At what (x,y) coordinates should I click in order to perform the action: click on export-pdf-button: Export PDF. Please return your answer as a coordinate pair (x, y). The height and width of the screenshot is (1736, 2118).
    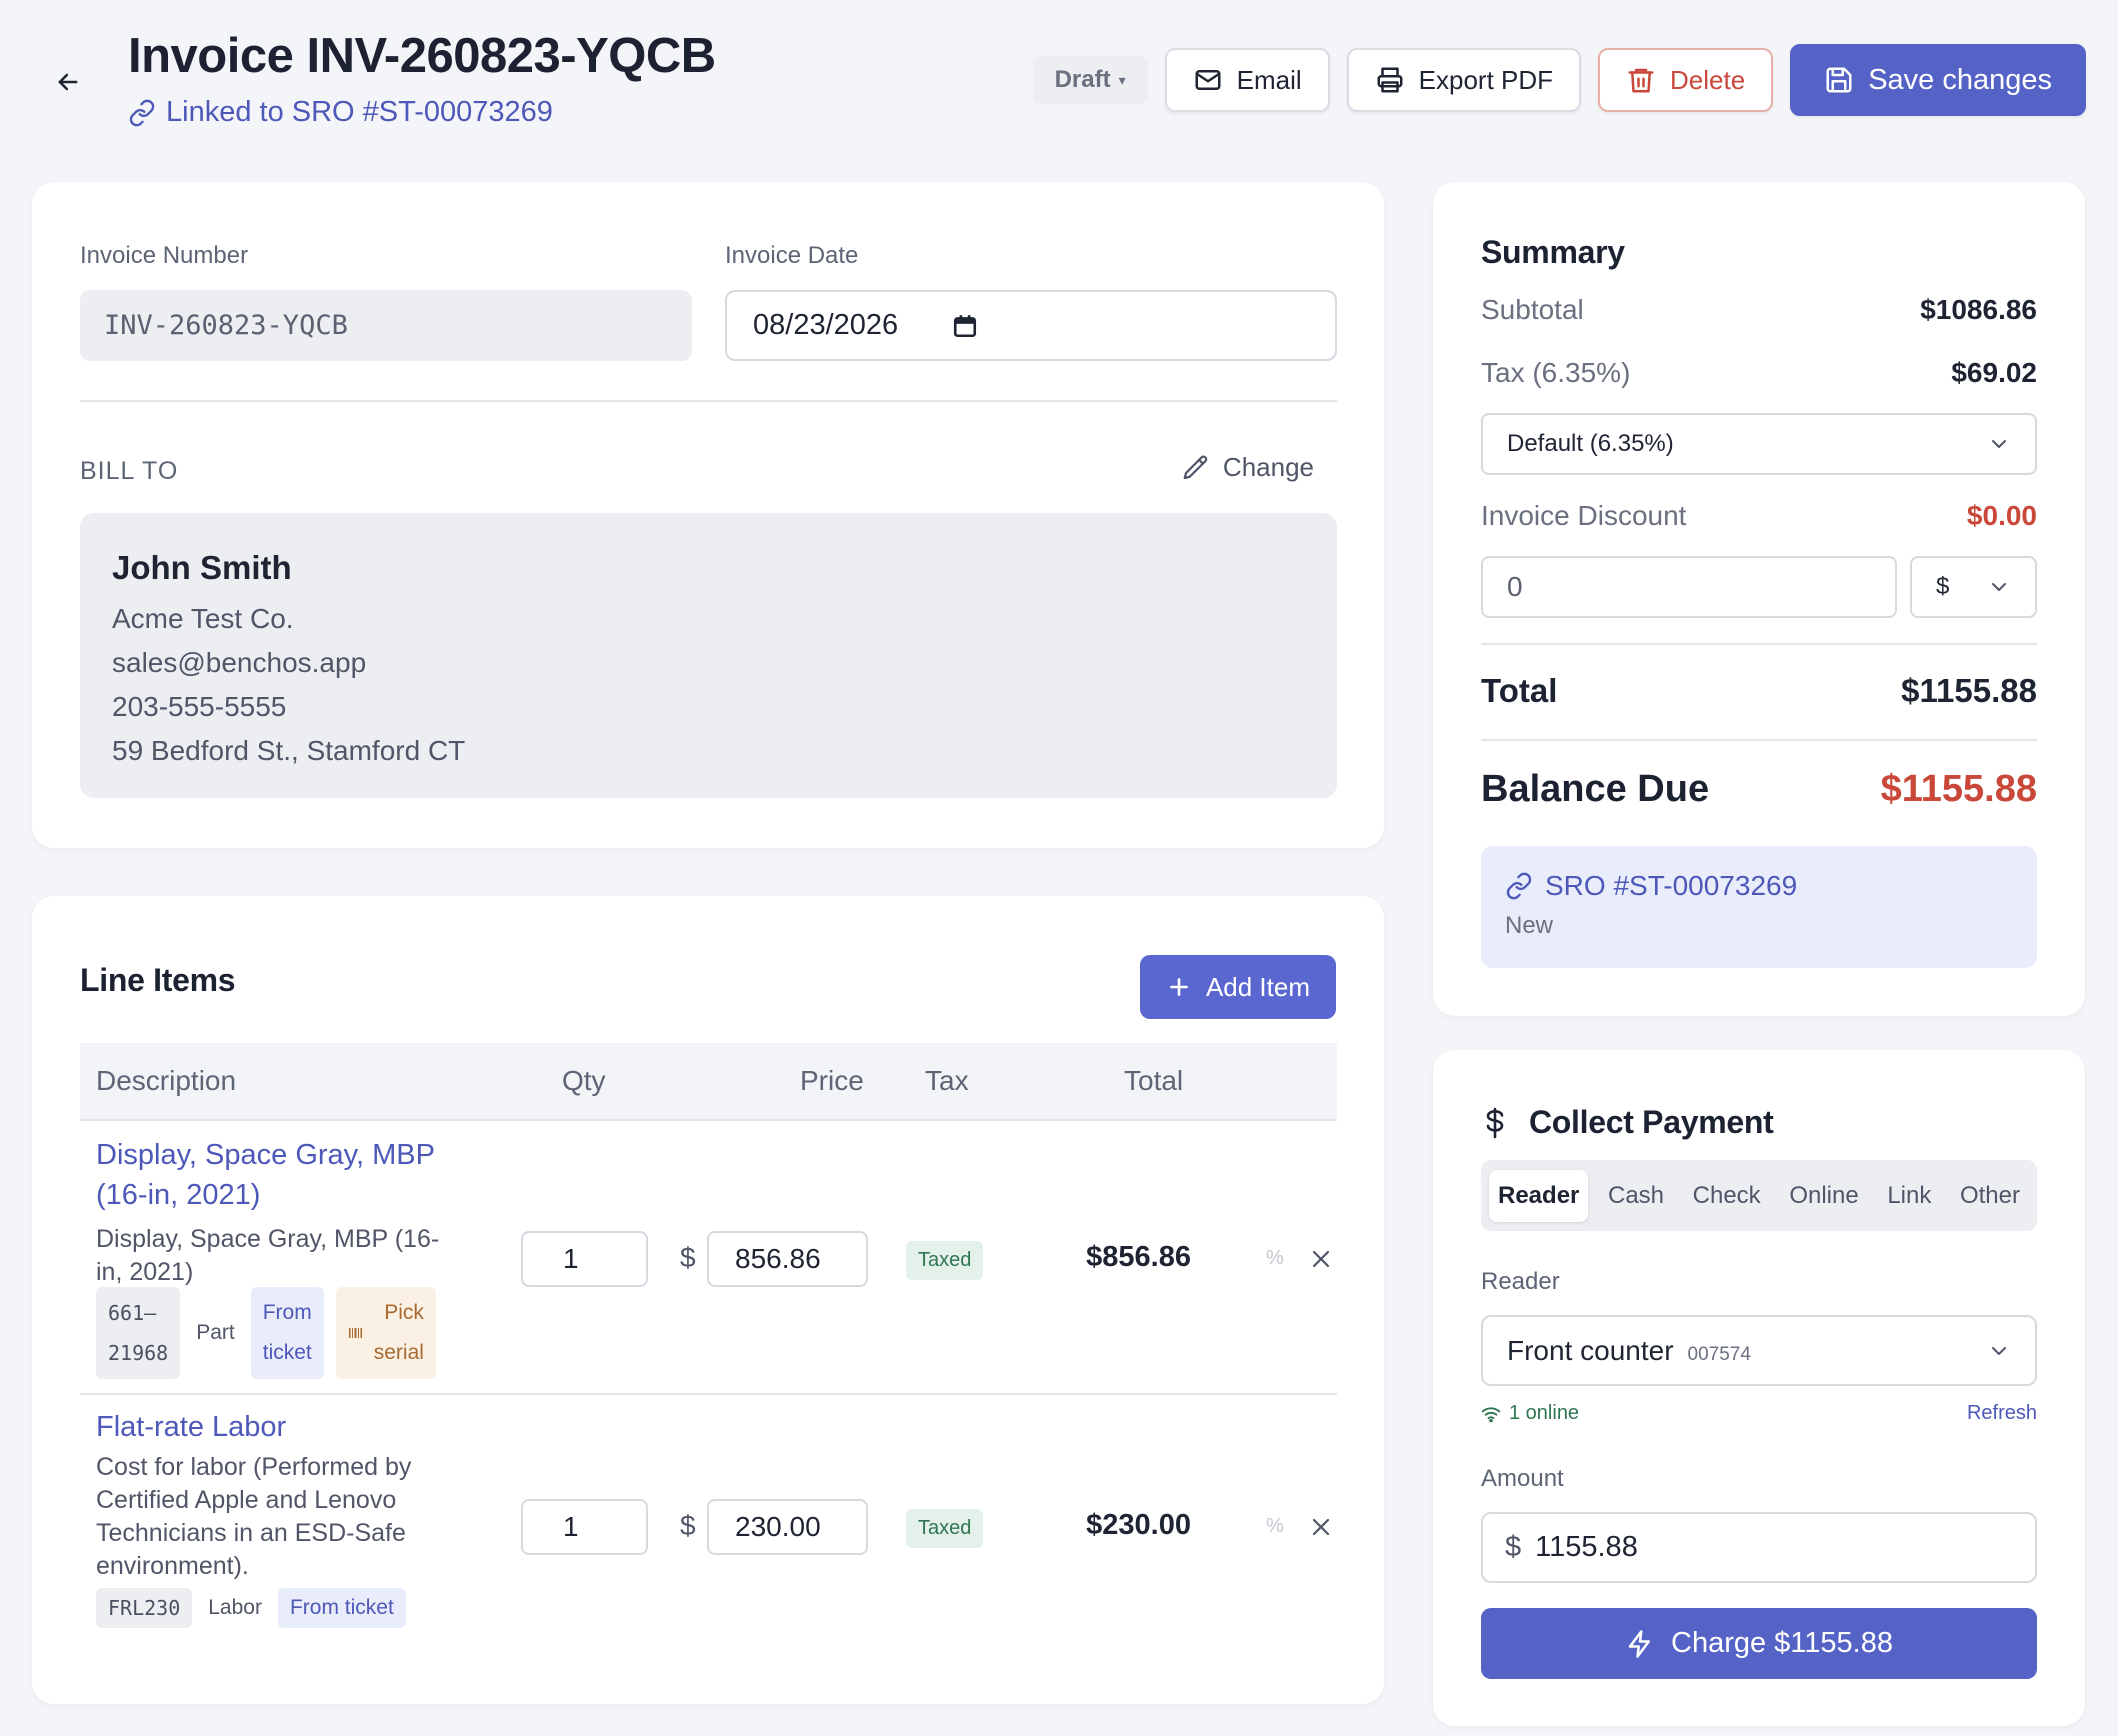
    Looking at the image, I should click on (1464, 80).